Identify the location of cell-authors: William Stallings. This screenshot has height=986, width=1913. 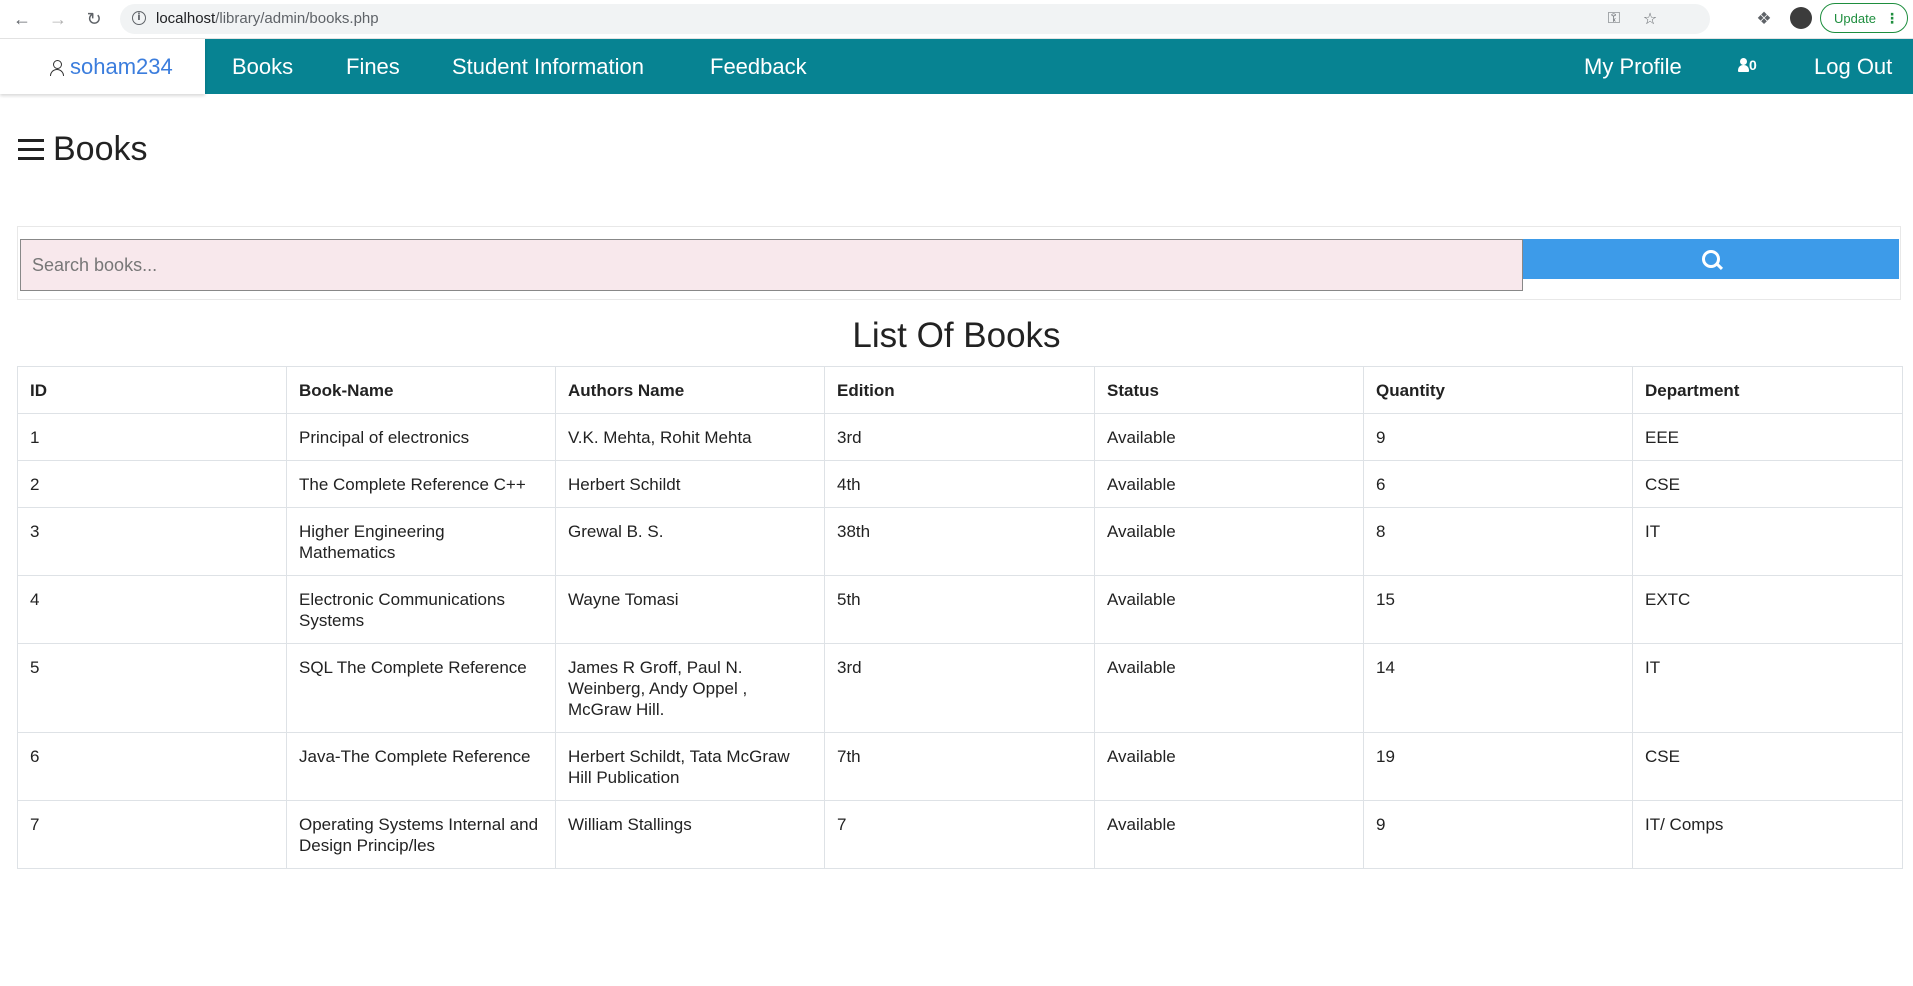
(690, 834).